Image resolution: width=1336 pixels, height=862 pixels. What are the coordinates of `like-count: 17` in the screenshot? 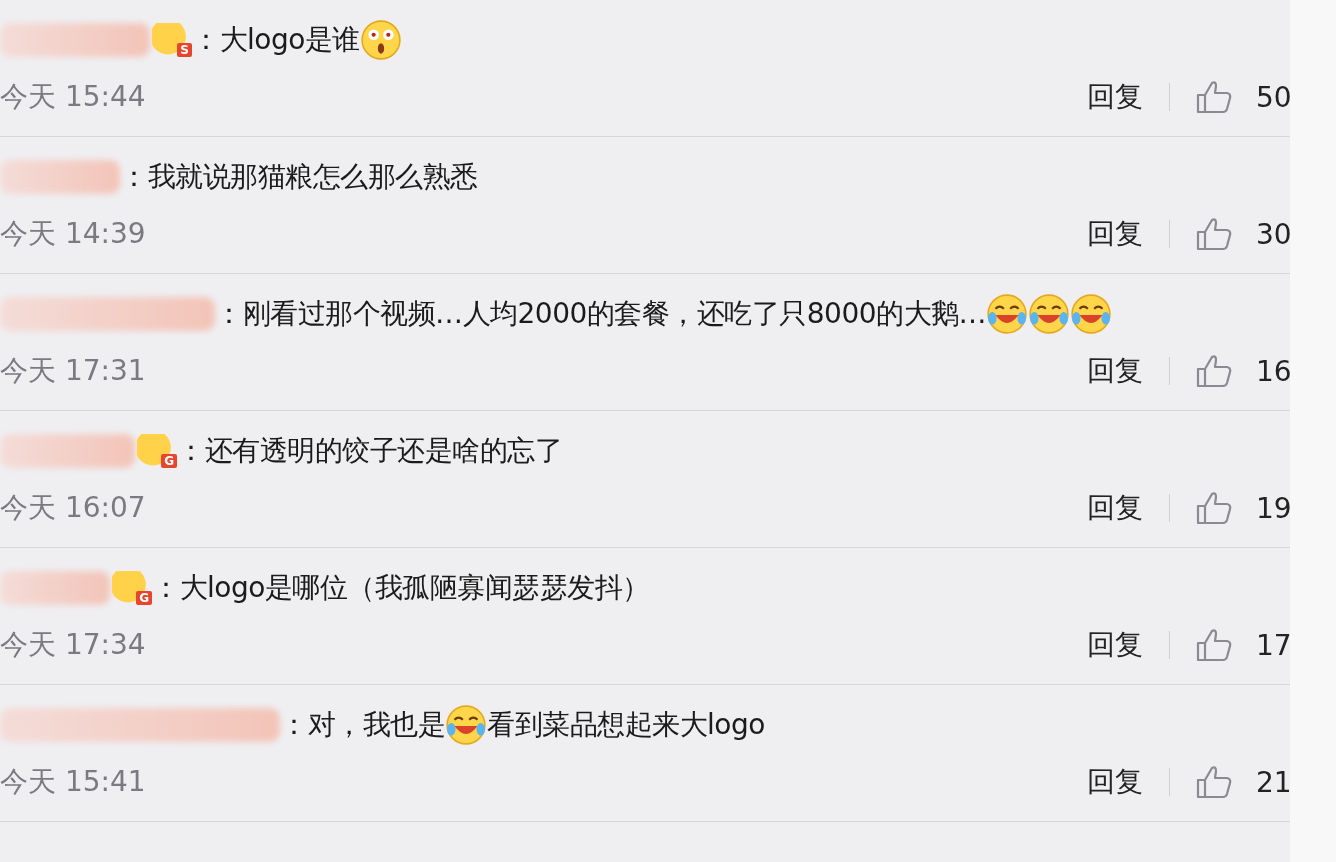 It's located at (1273, 645).